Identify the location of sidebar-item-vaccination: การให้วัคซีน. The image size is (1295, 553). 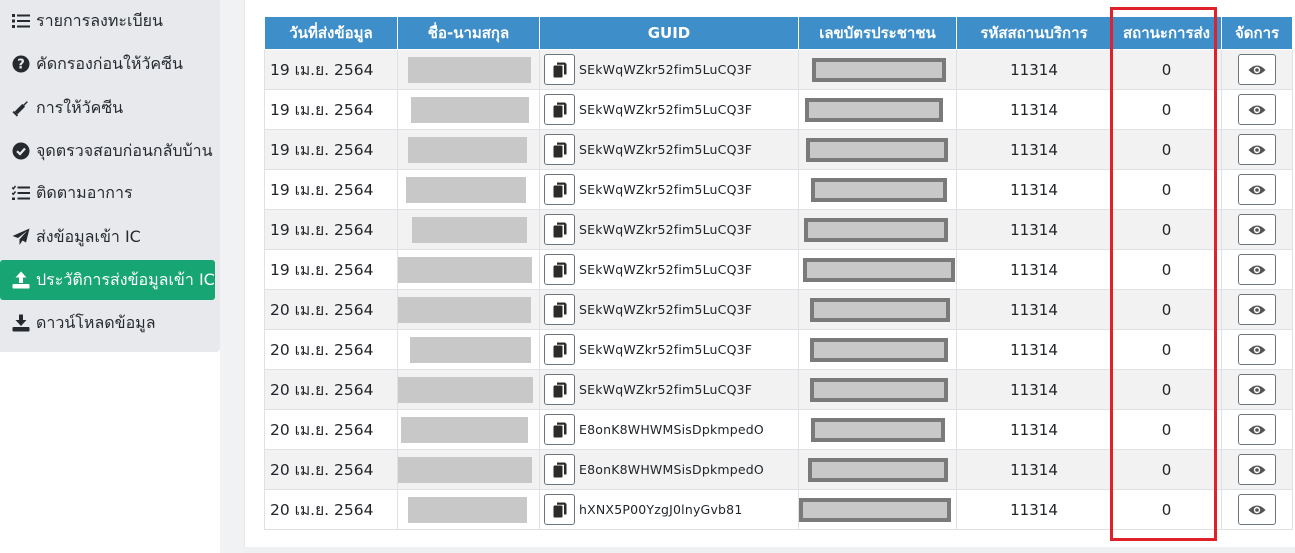
(107, 108).